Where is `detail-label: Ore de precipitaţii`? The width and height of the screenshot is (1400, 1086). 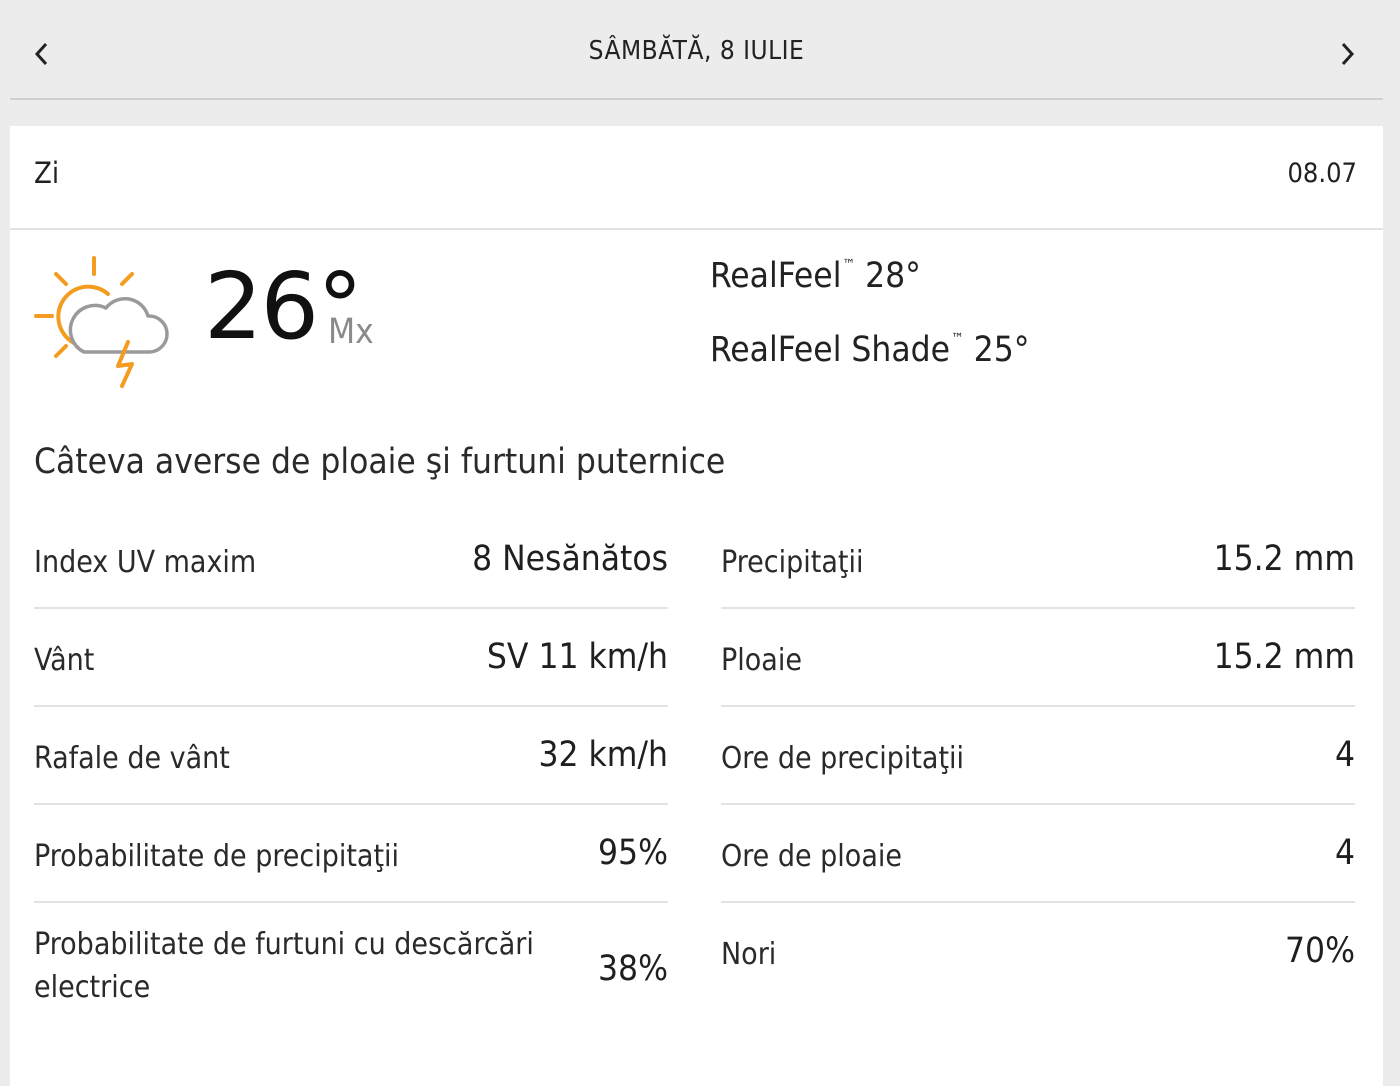
detail-label: Ore de precipitaţii is located at coordinates (843, 758).